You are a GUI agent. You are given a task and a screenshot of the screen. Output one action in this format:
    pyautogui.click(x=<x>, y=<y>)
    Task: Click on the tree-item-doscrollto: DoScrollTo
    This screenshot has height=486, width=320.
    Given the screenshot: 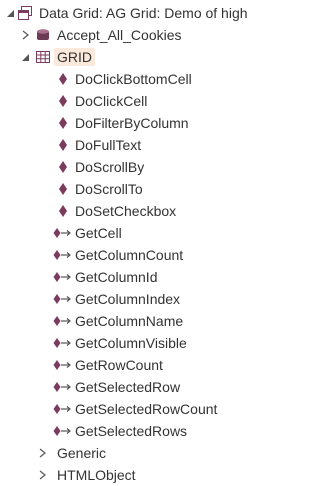 What is the action you would take?
    pyautogui.click(x=128, y=189)
    